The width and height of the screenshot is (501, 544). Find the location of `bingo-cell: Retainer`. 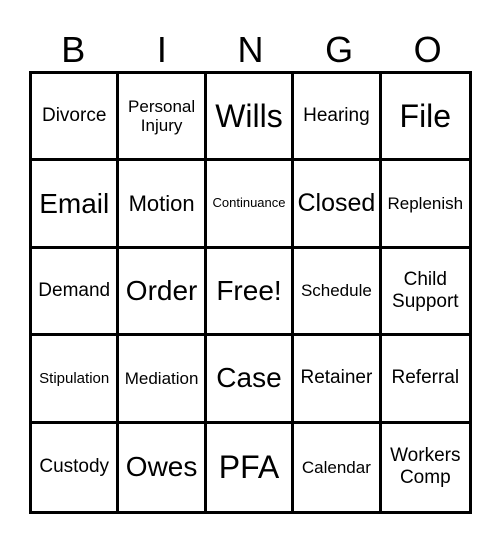

bingo-cell: Retainer is located at coordinates (338, 380).